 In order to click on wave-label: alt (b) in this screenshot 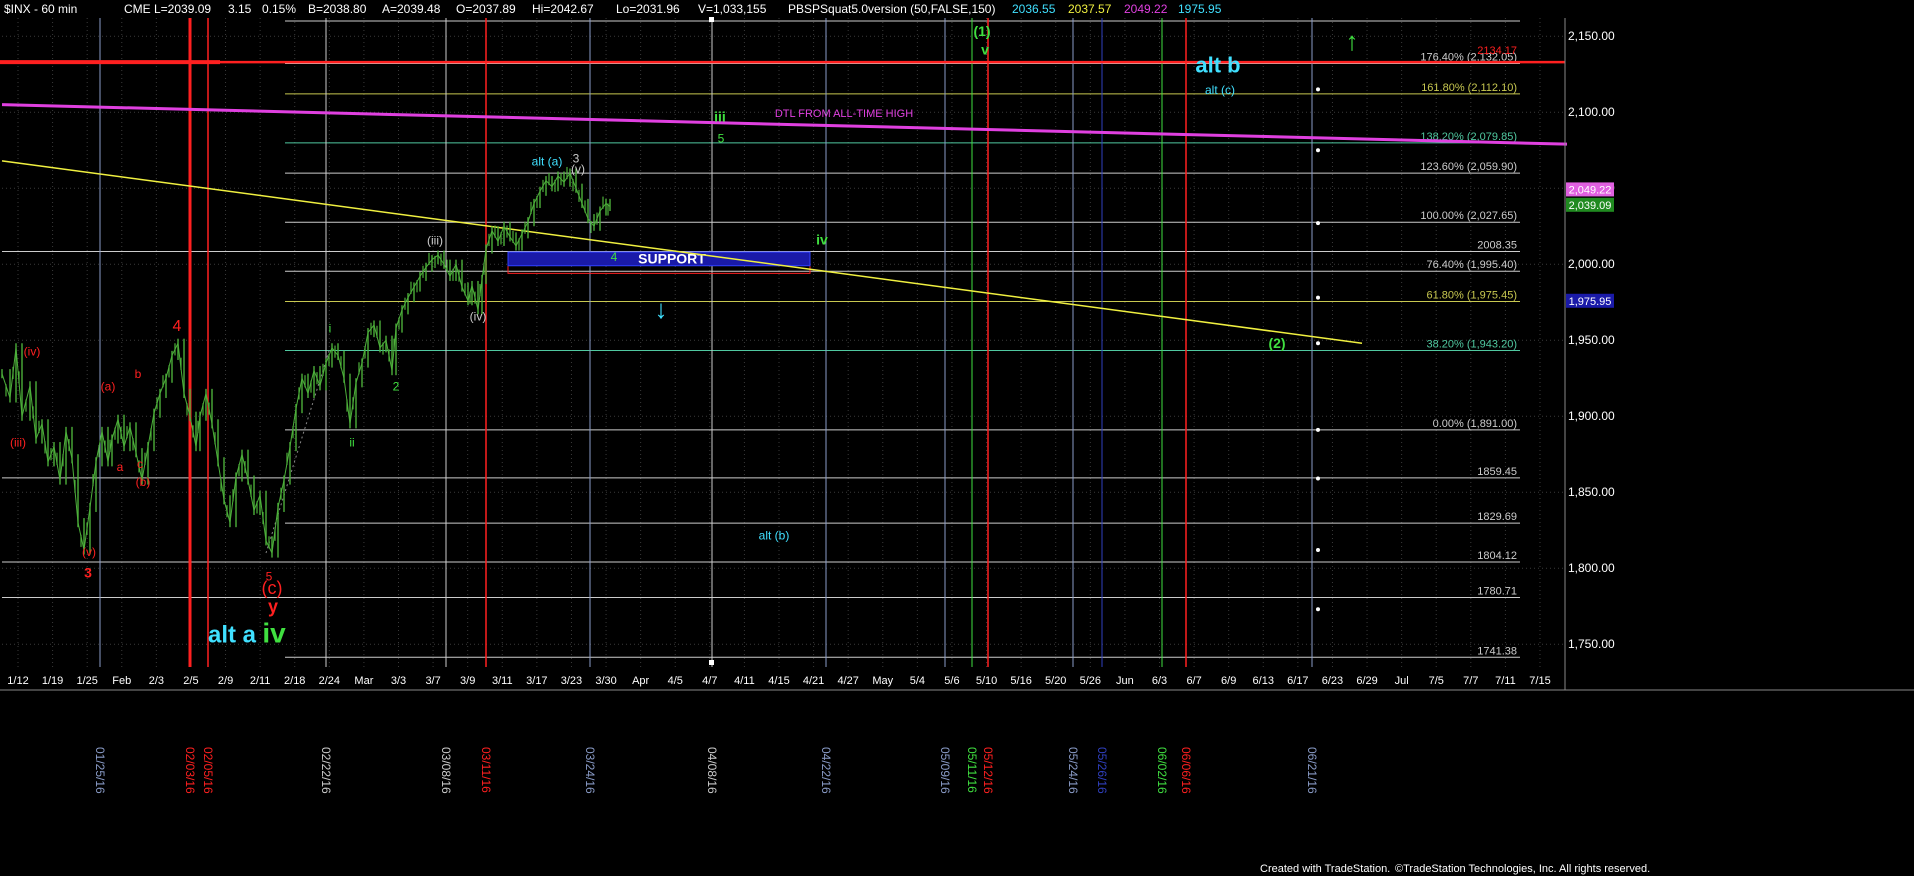, I will do `click(774, 535)`.